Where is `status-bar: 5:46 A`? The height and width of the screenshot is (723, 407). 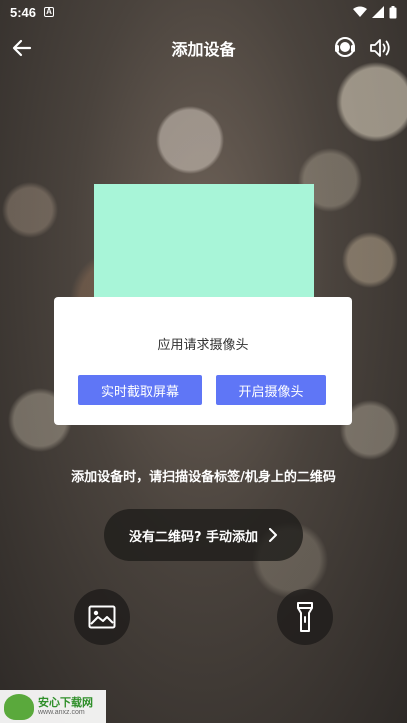
status-bar: 5:46 A is located at coordinates (203, 12).